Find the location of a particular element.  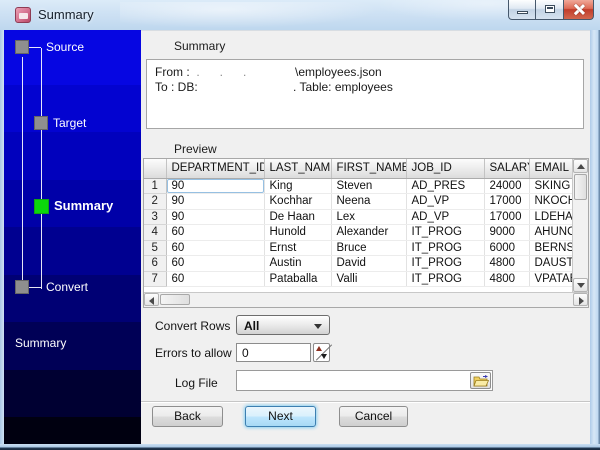

vertical-scroll-thumb is located at coordinates (580, 187).